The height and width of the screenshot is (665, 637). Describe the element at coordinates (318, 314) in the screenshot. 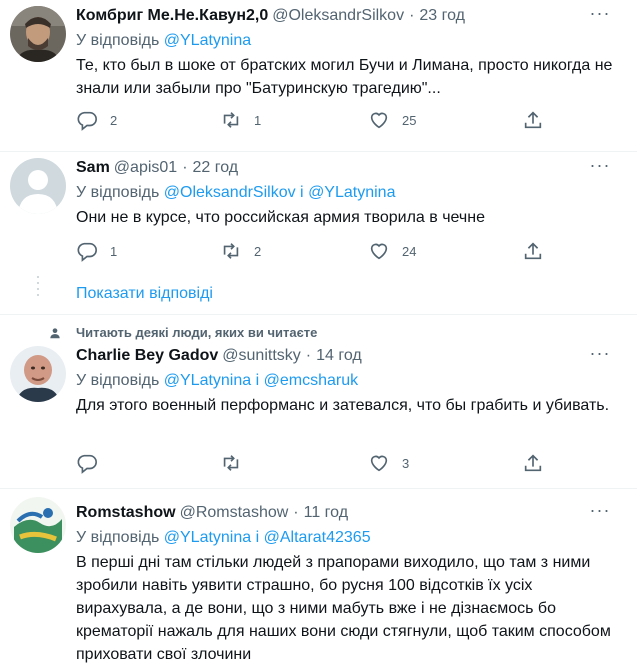

I see `divider` at that location.